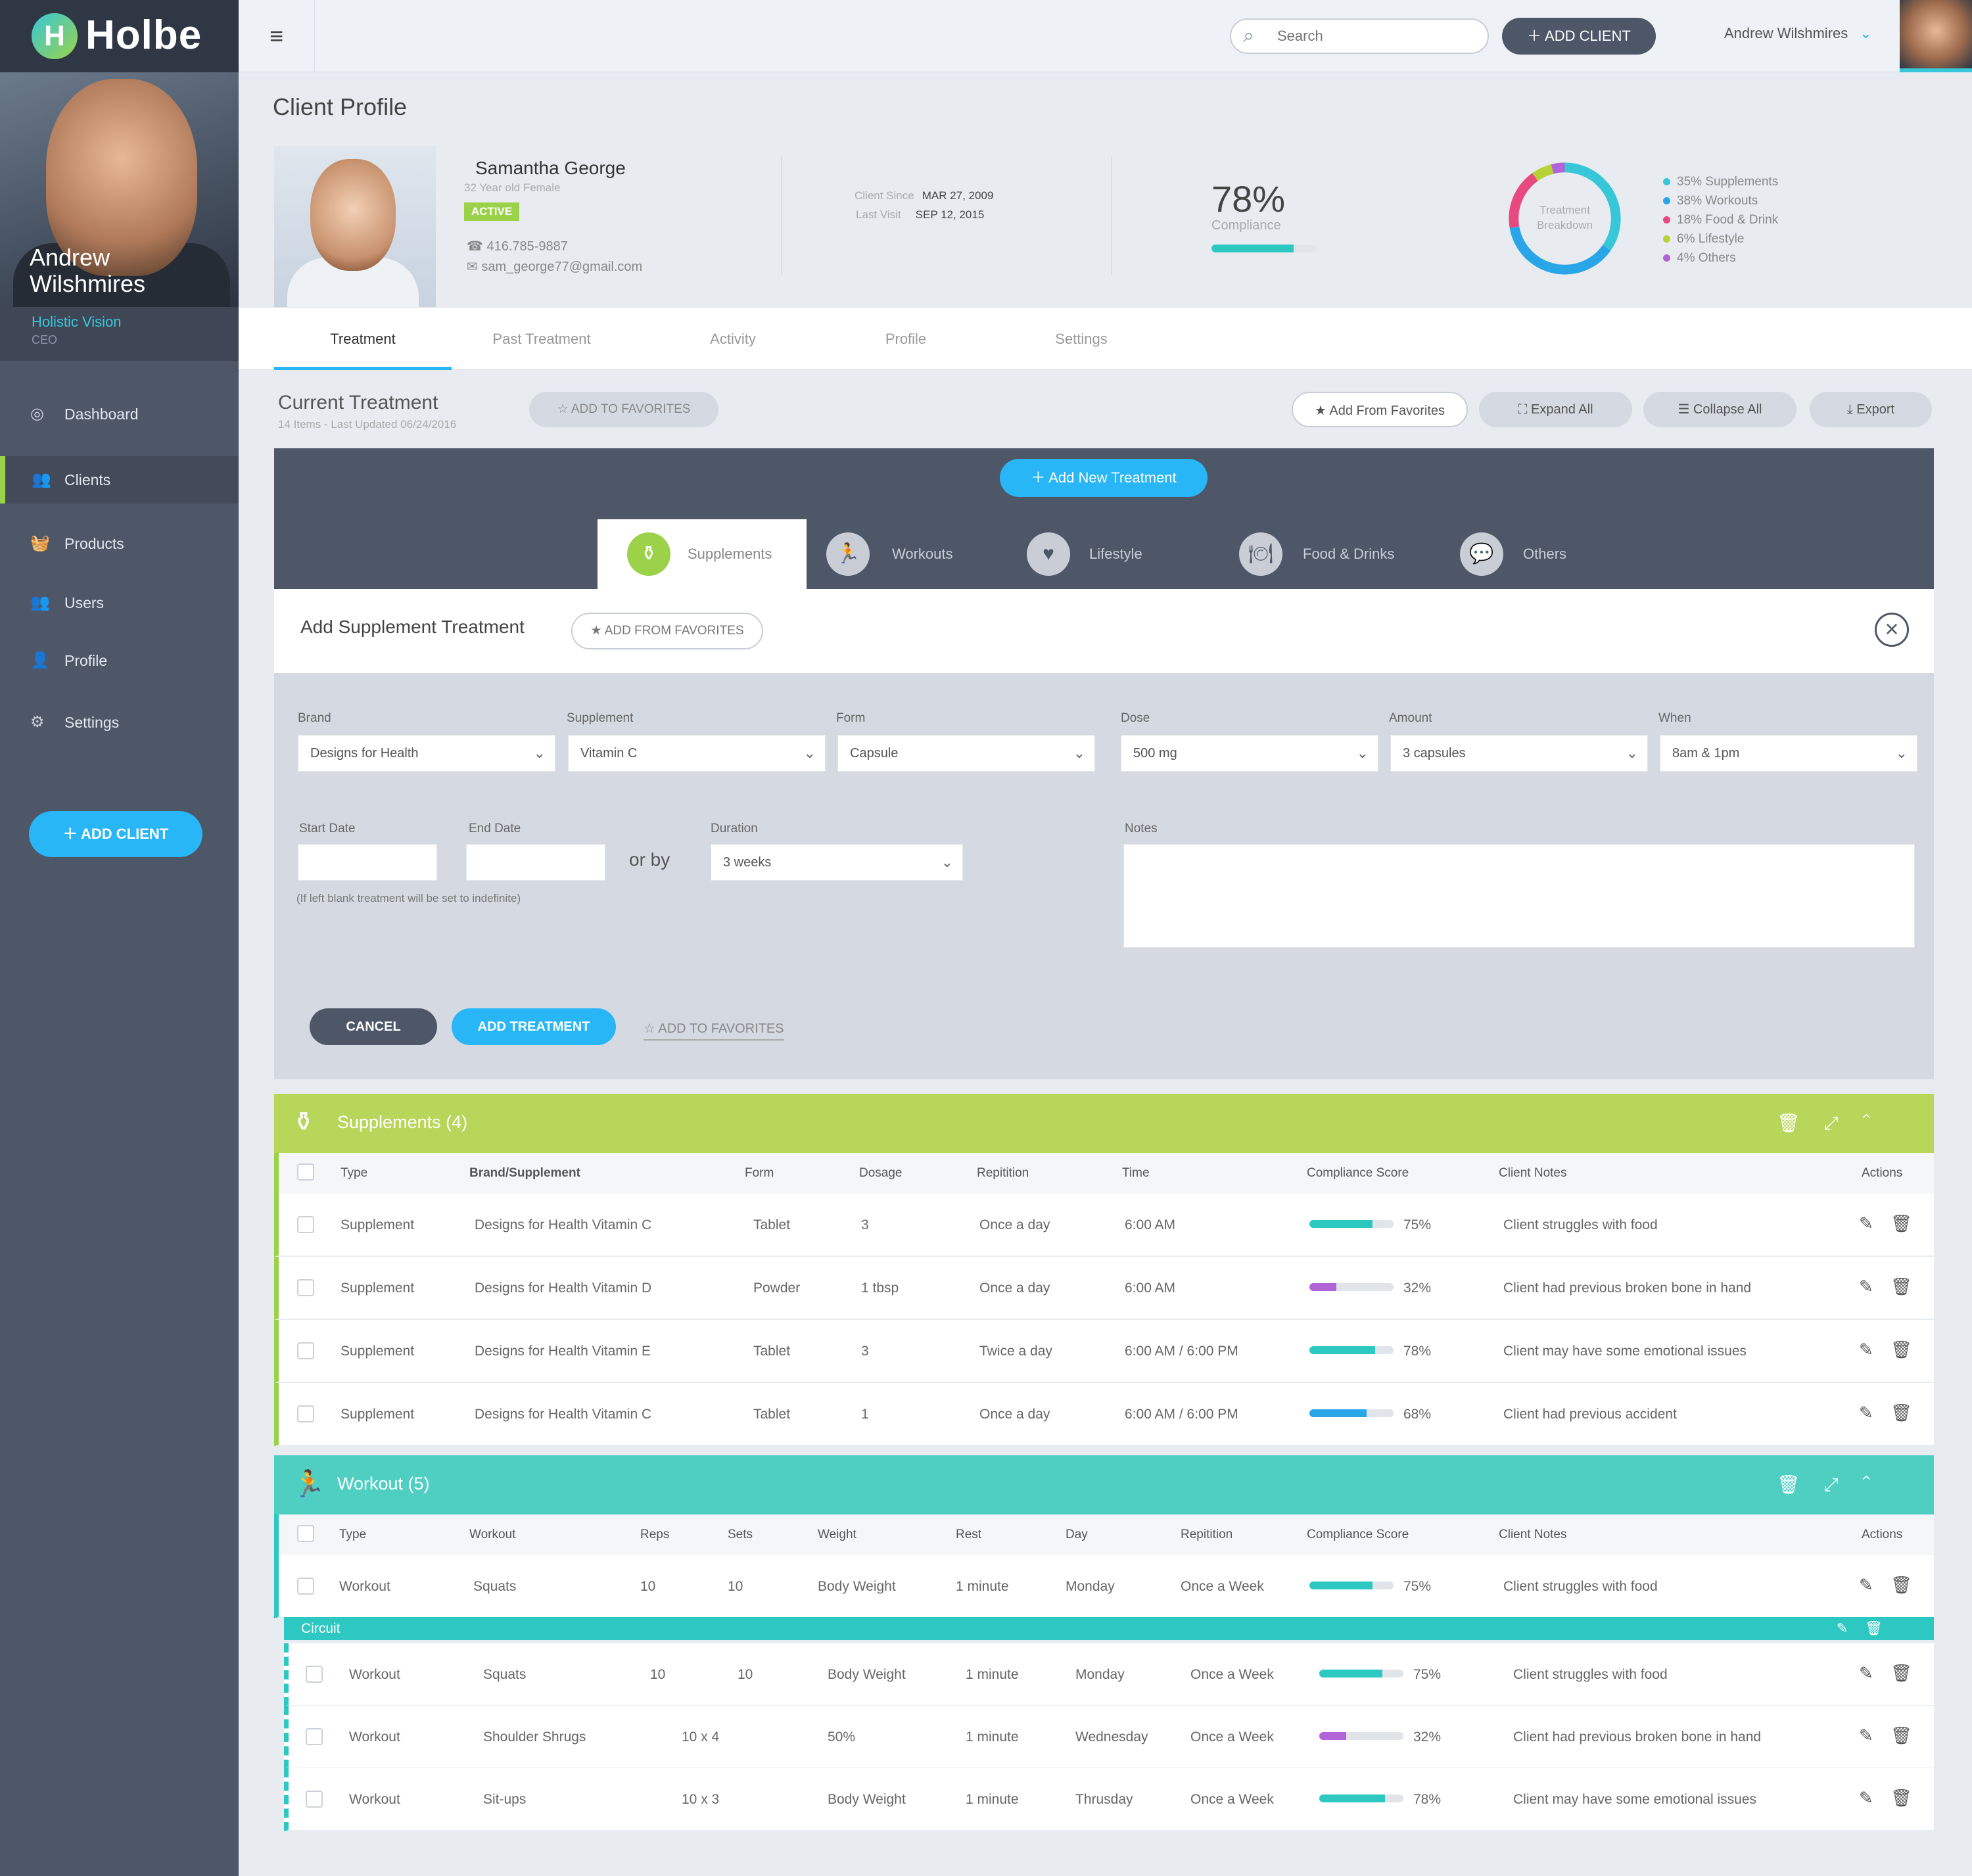 This screenshot has width=1972, height=1876. What do you see at coordinates (119, 543) in the screenshot?
I see `sidebar-item-products: 🧺 Products` at bounding box center [119, 543].